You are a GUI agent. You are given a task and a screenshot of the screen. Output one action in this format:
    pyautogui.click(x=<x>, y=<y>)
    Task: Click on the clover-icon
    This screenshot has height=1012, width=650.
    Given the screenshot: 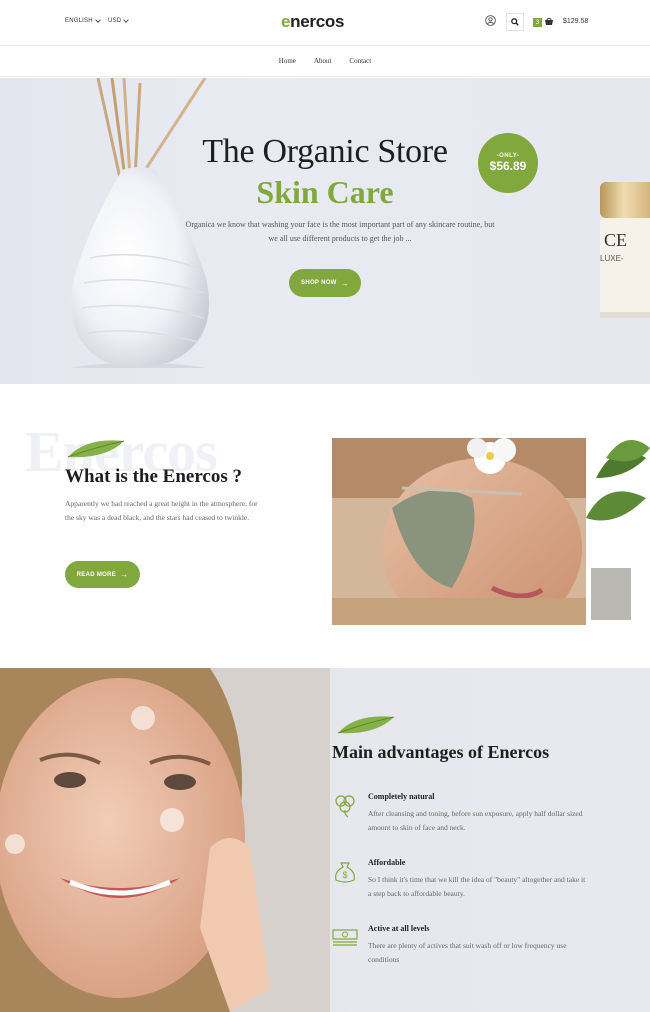 What is the action you would take?
    pyautogui.click(x=345, y=806)
    